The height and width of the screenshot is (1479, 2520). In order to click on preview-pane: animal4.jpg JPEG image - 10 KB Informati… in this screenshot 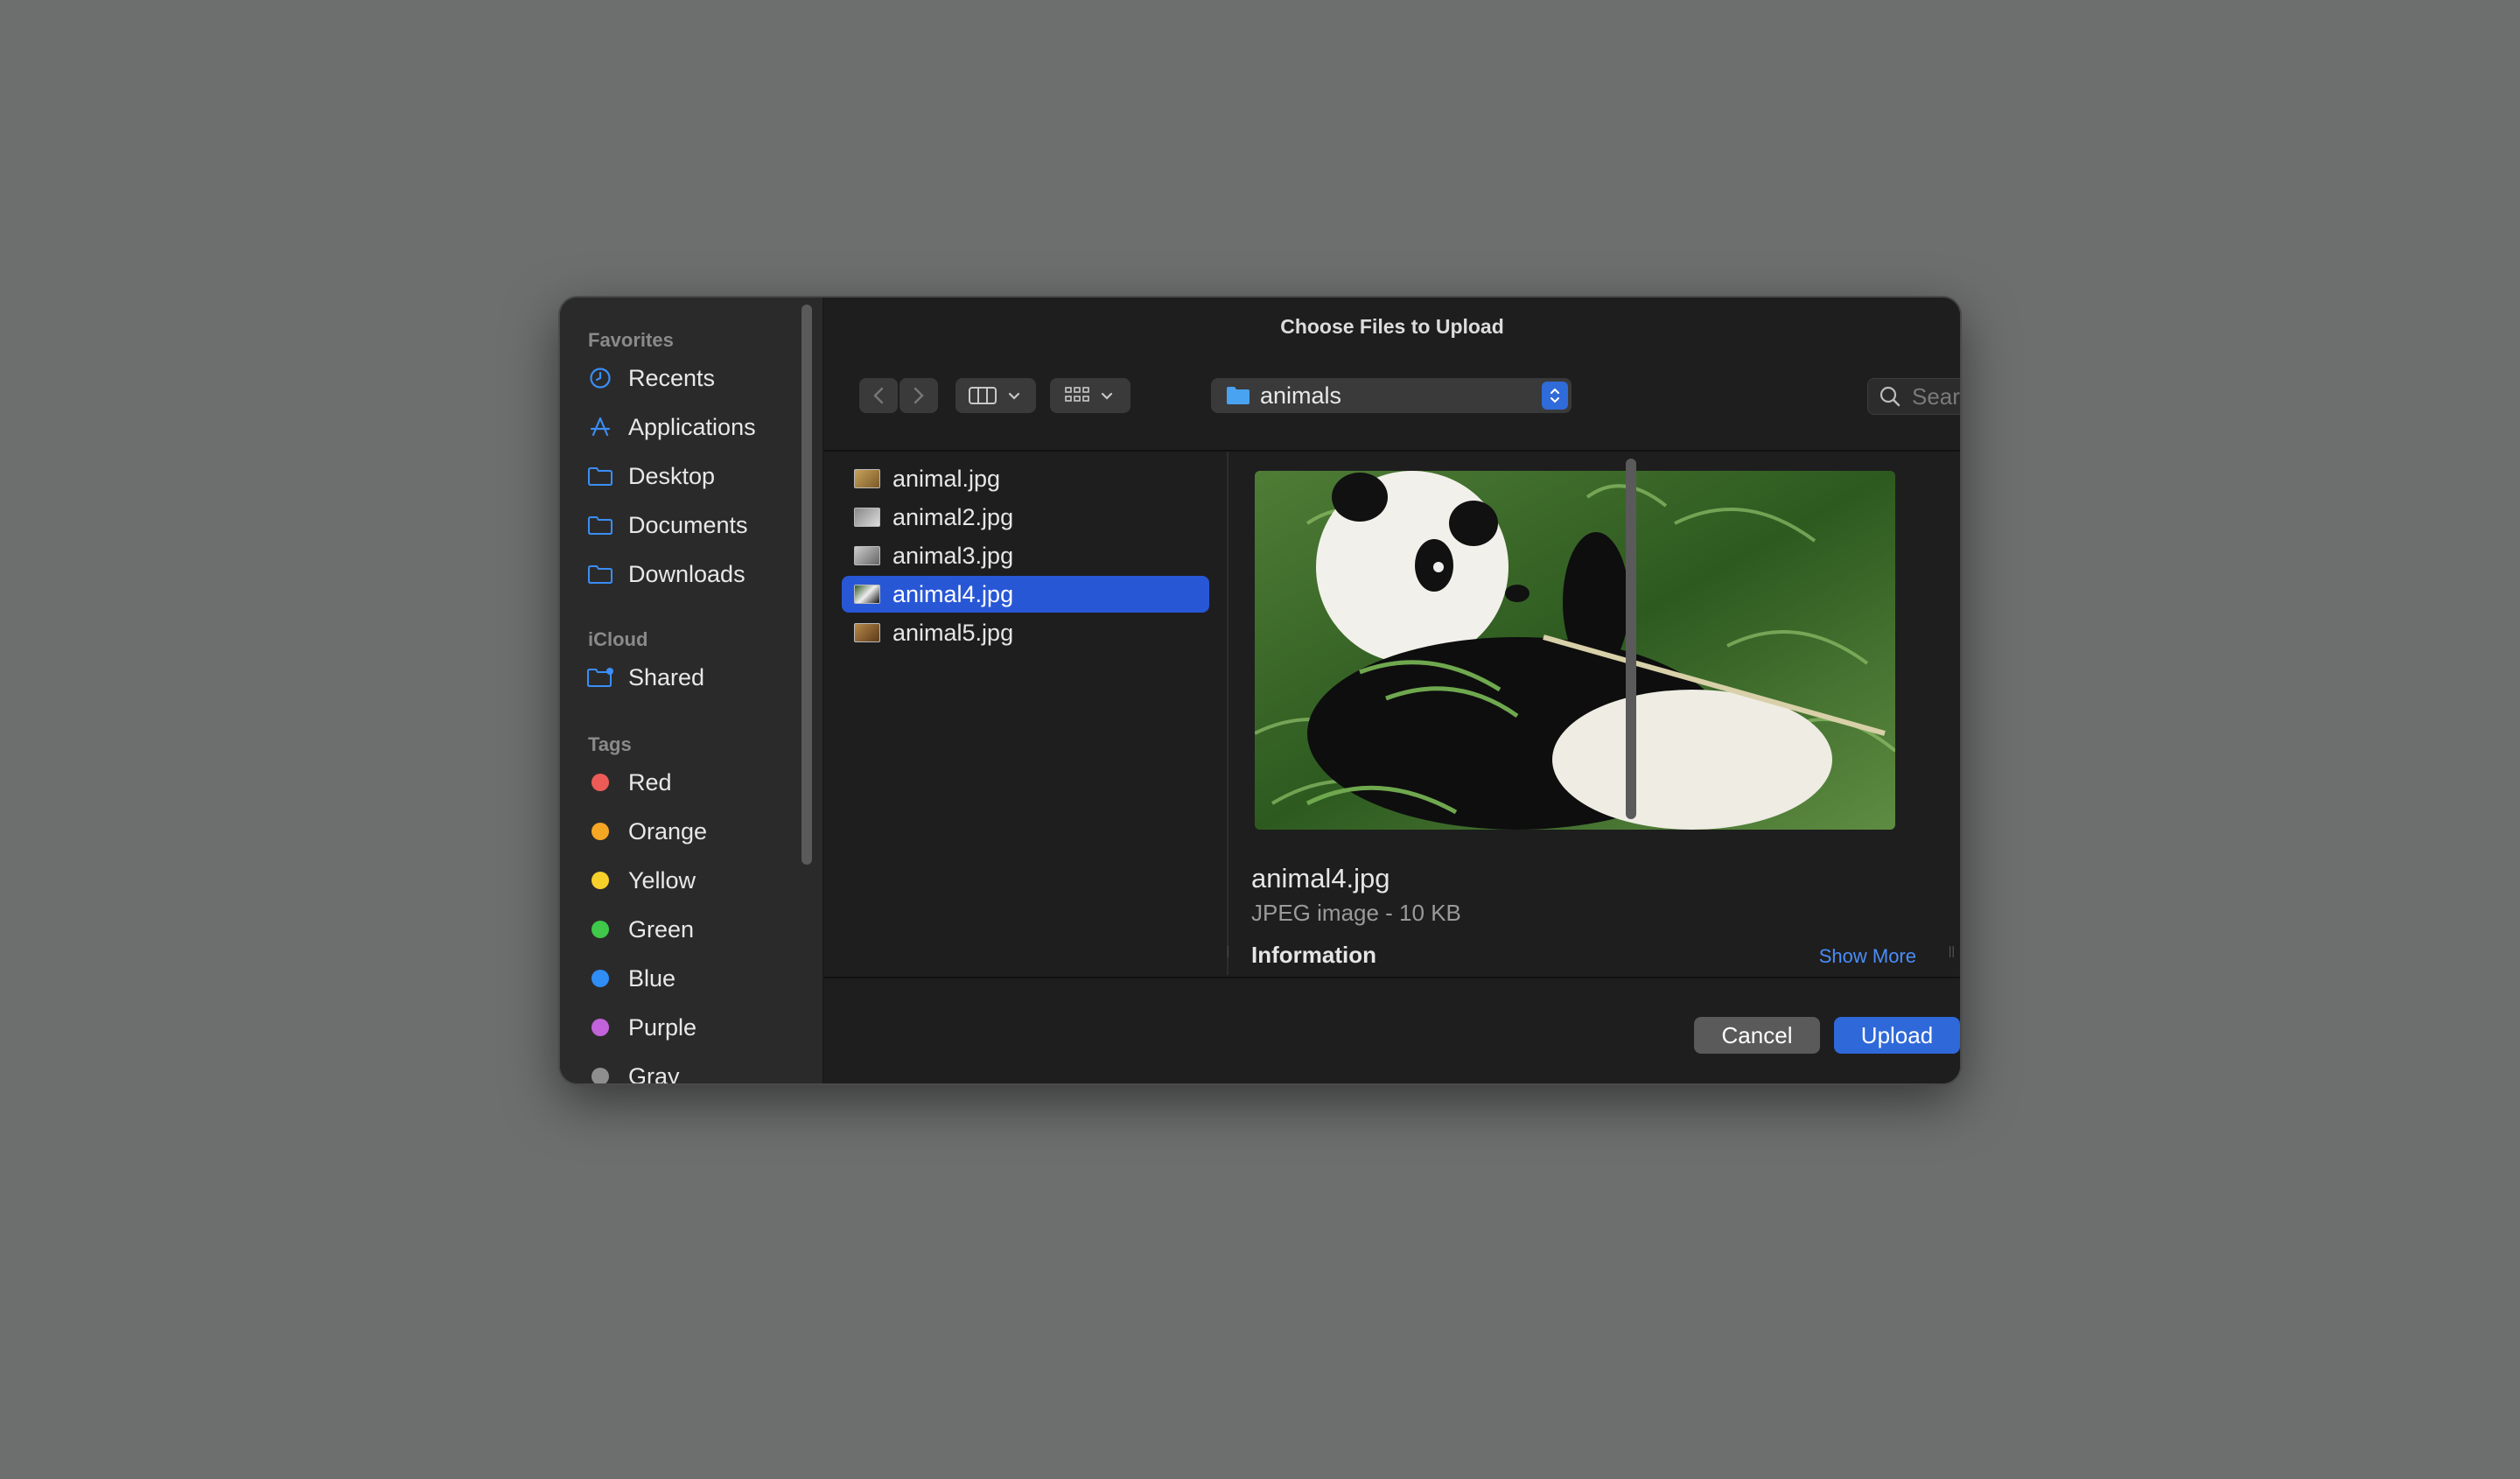, I will do `click(1594, 714)`.